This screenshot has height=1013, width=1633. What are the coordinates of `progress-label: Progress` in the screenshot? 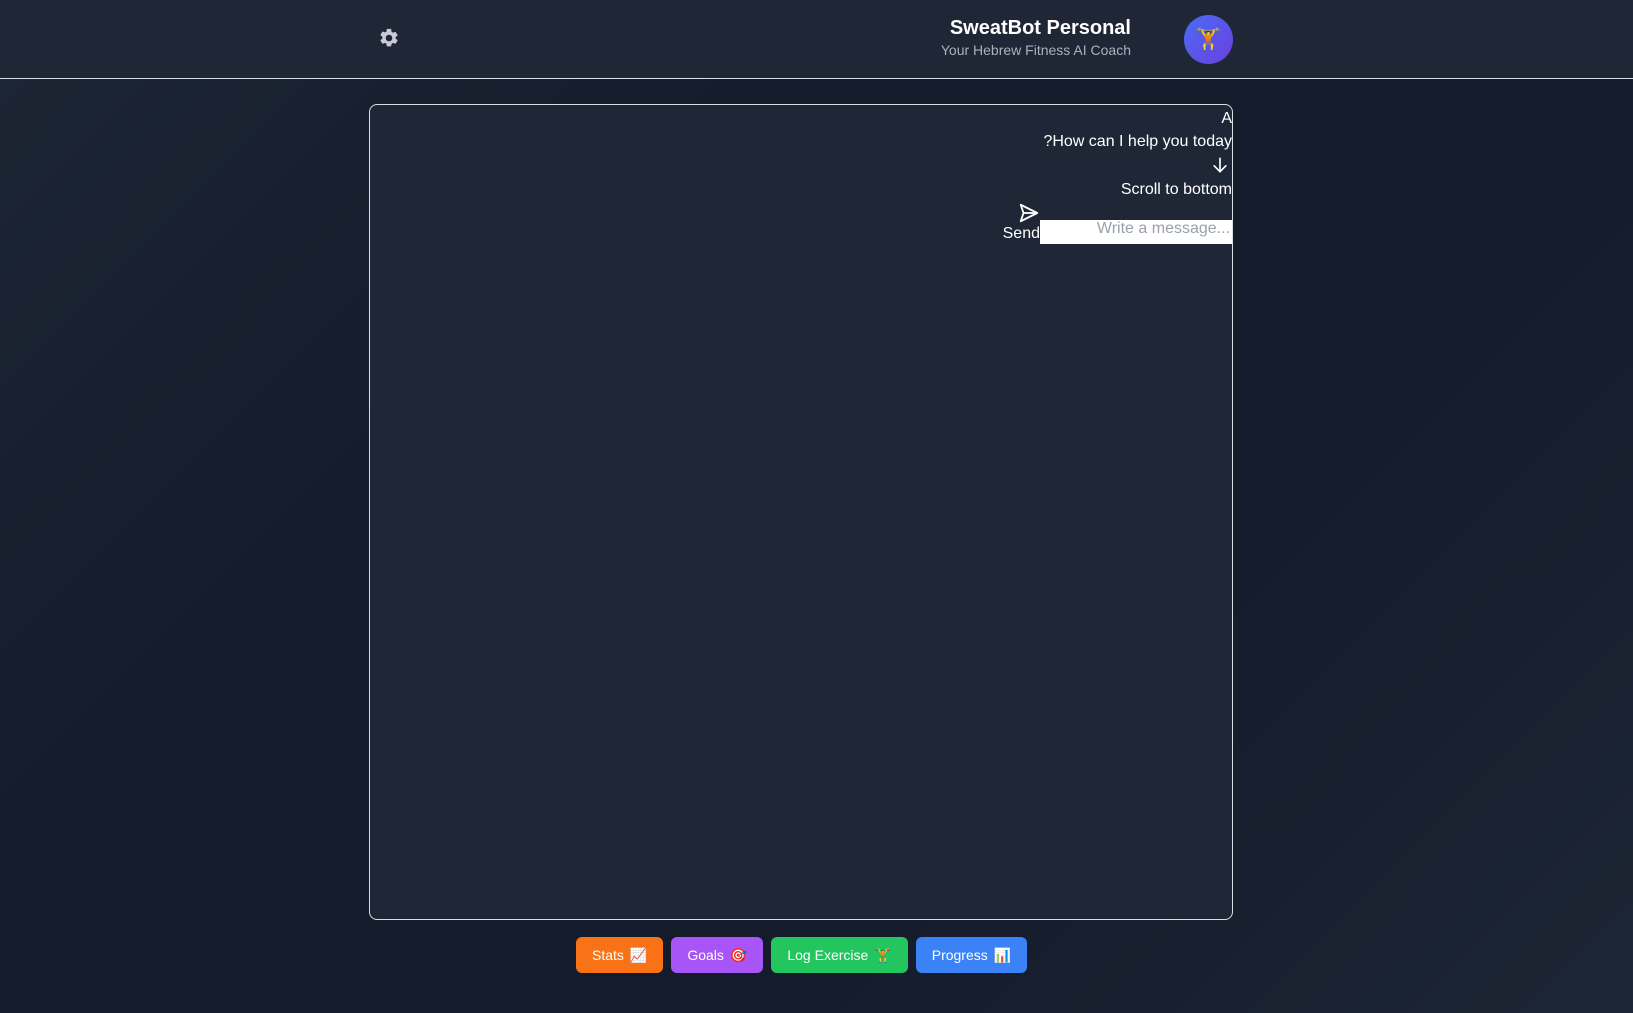 It's located at (959, 955).